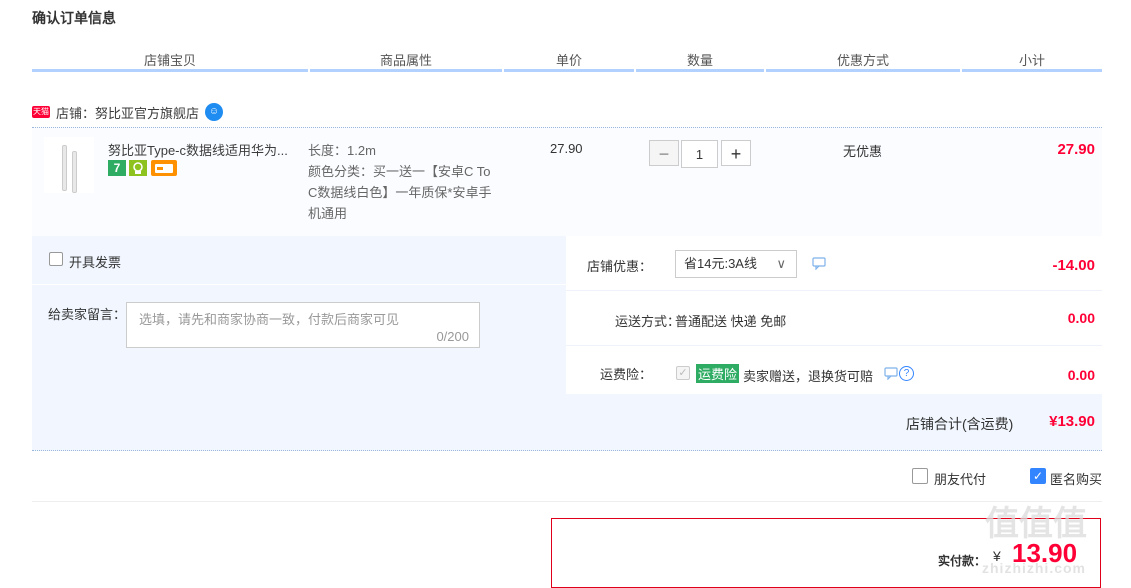  I want to click on seven-day-return-icon: 7, so click(117, 168).